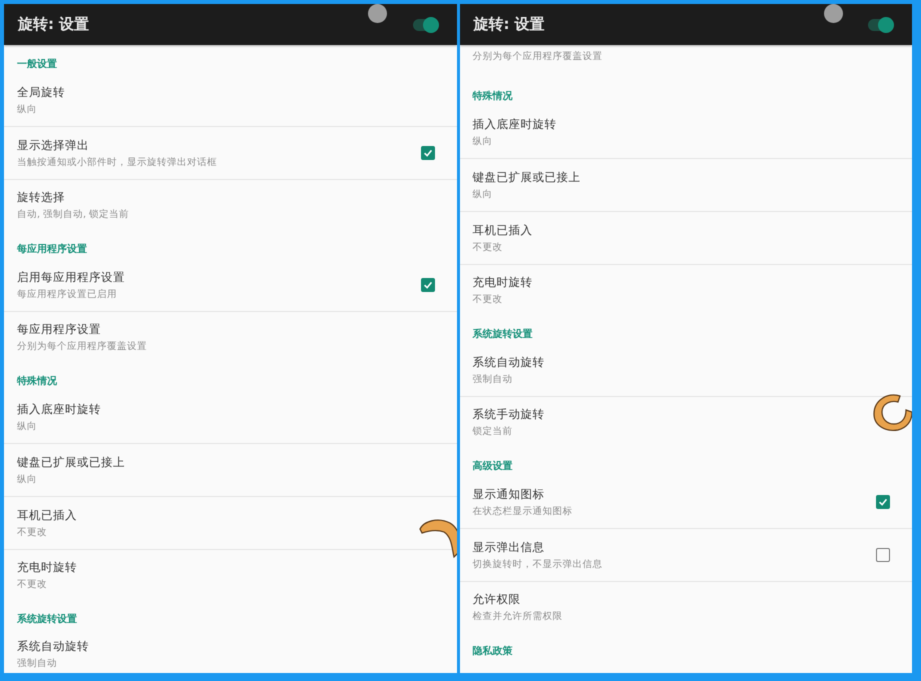  Describe the element at coordinates (508, 547) in the screenshot. I see `setting-title: 显示弹出信息` at that location.